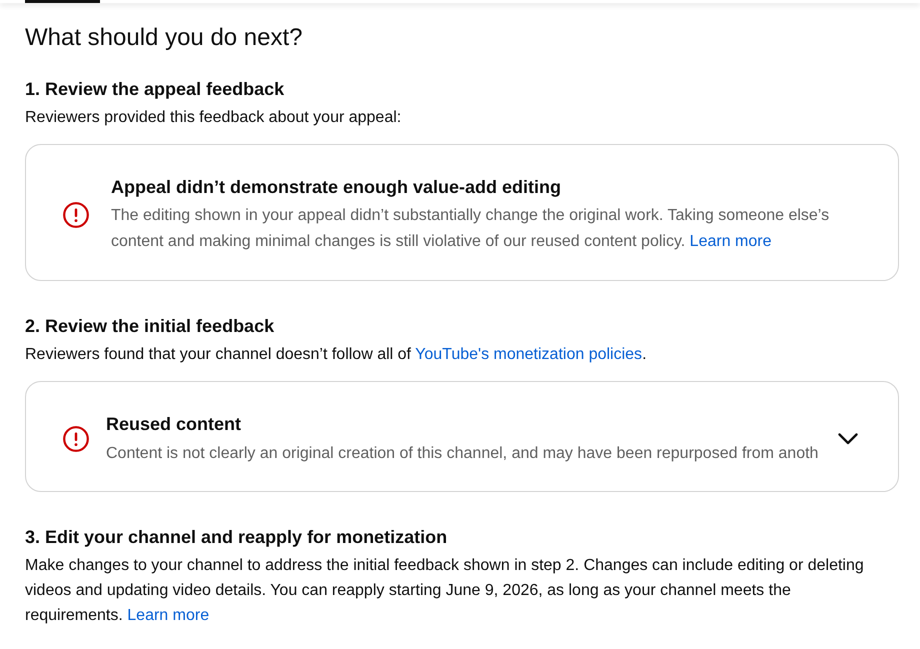 The image size is (920, 649). What do you see at coordinates (470, 229) in the screenshot?
I see `feedback-description: The editing shown in your appeal didn’t substantially change the original work. Taking someone else’s content and making minimal changes is still violative of our reused content policy. Learn more` at bounding box center [470, 229].